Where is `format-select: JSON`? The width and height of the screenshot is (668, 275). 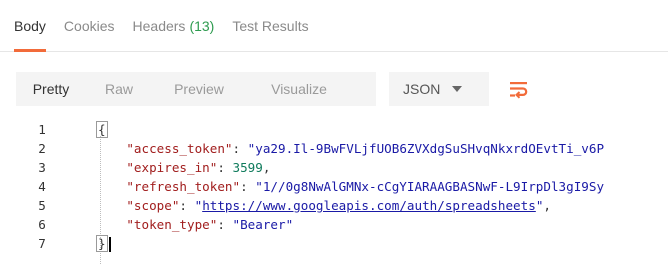 format-select: JSON is located at coordinates (439, 89).